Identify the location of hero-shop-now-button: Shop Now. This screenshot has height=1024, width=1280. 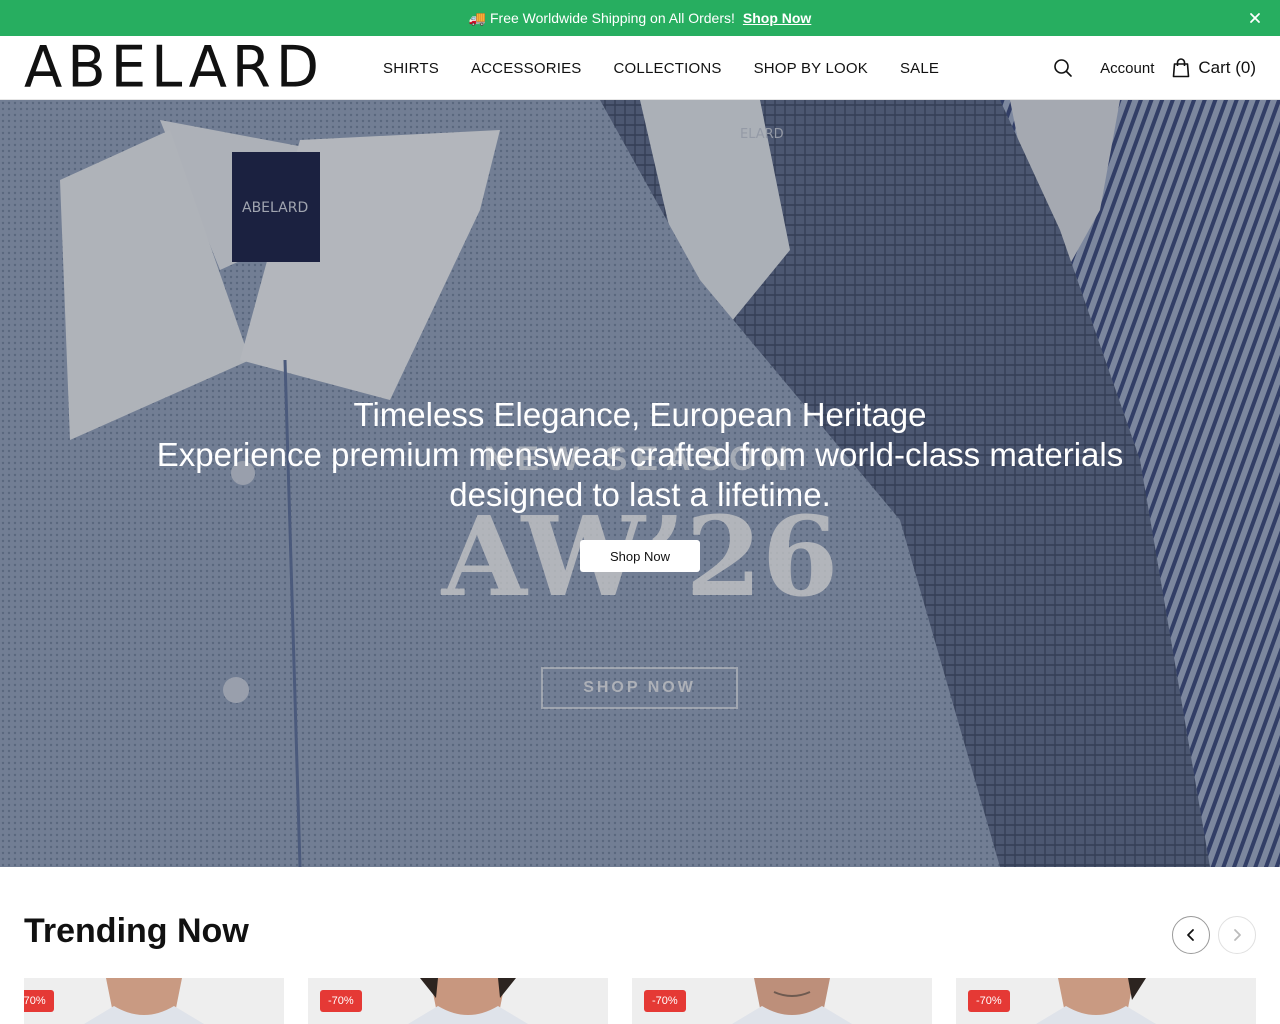
(640, 556).